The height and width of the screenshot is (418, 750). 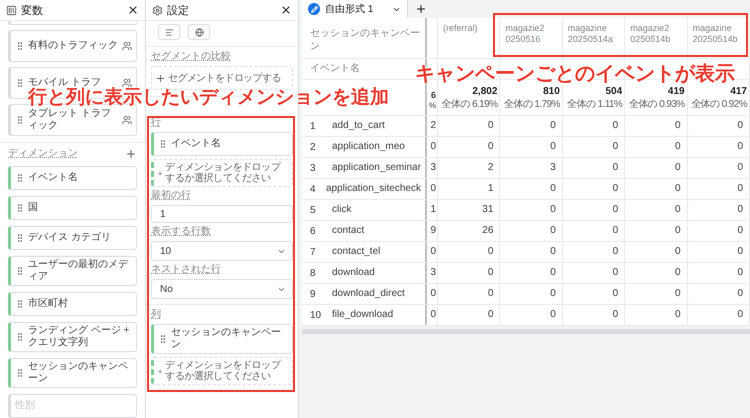 What do you see at coordinates (433, 210) in the screenshot?
I see `table-cell: 1` at bounding box center [433, 210].